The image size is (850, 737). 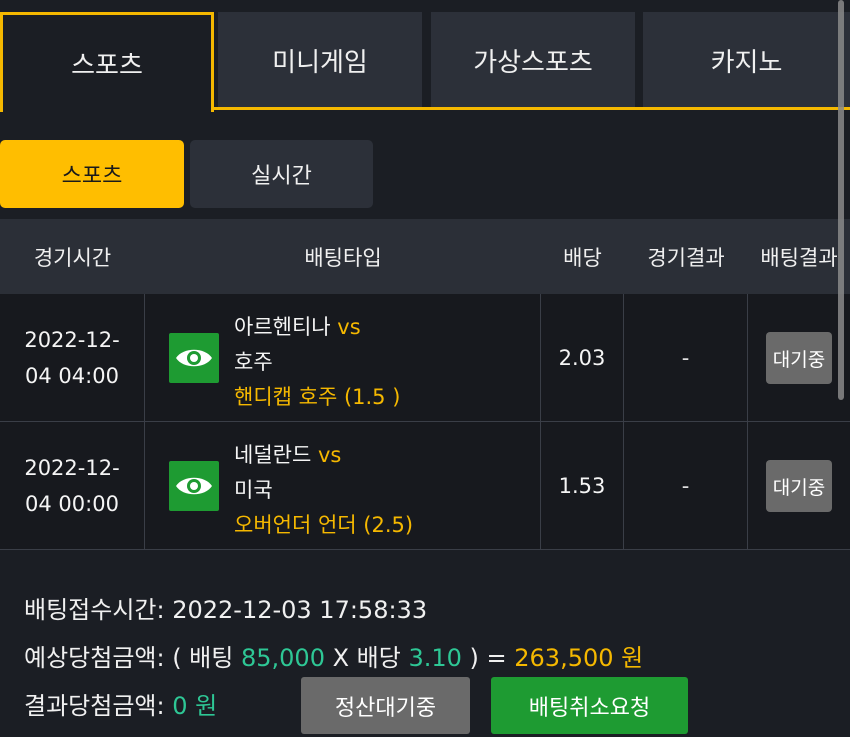 What do you see at coordinates (366, 658) in the screenshot?
I see `expected-x: X 배당` at bounding box center [366, 658].